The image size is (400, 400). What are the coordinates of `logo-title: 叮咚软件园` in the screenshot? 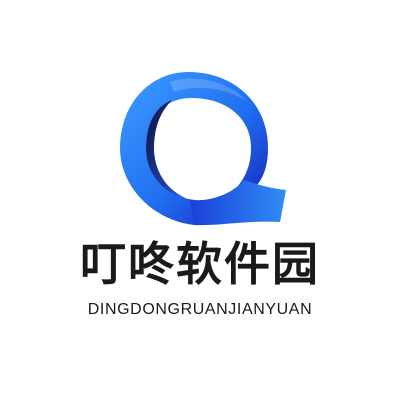 It's located at (200, 264).